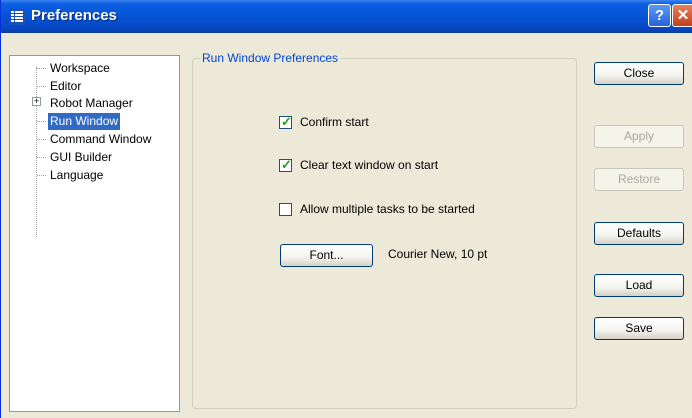 This screenshot has height=418, width=692. I want to click on tree-item-editor: Editor, so click(60, 86).